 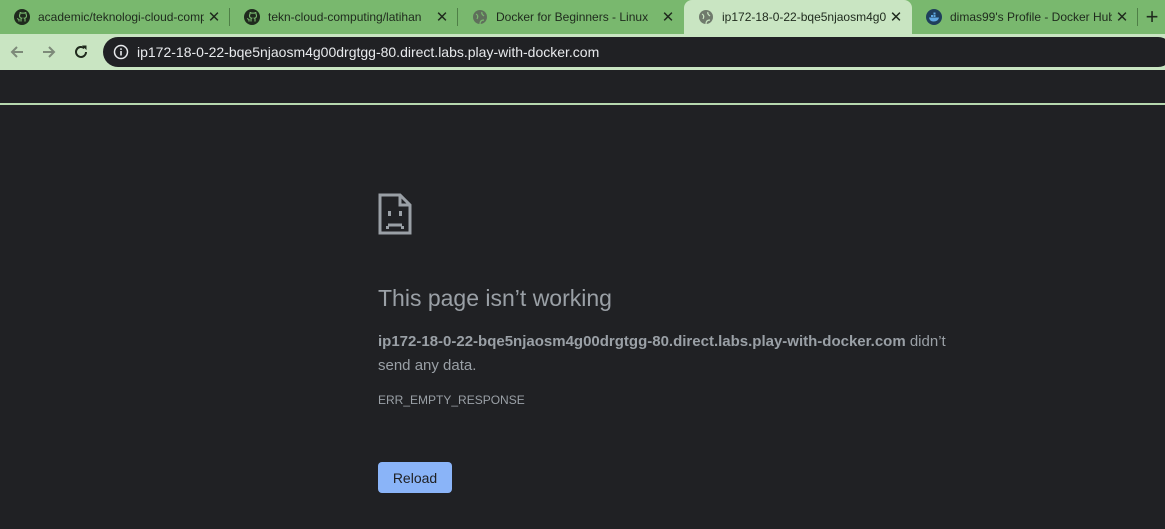 I want to click on info-icon, so click(x=121, y=52).